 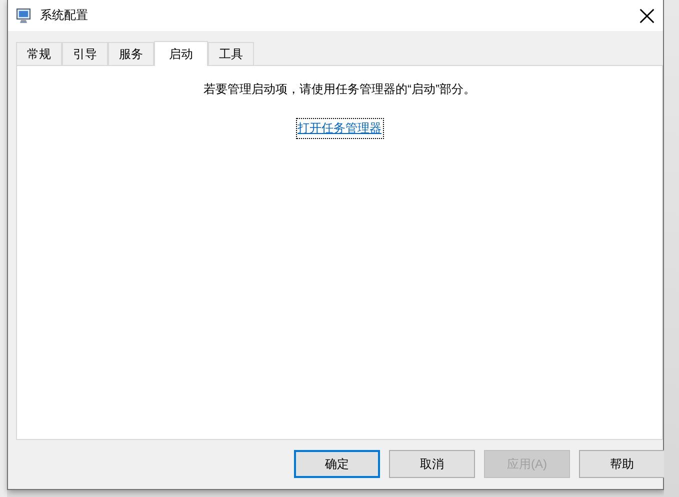 What do you see at coordinates (622, 464) in the screenshot?
I see `dialog-button: 帮助` at bounding box center [622, 464].